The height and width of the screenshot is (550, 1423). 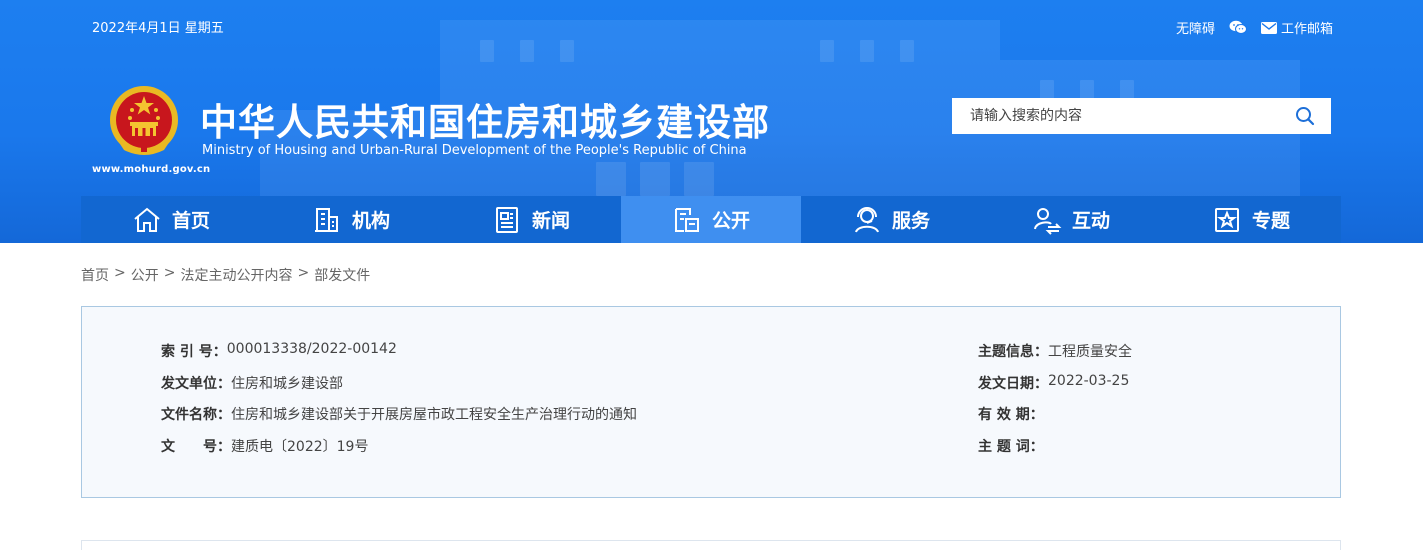 I want to click on topic-value: 工程质量安全, so click(x=1090, y=352).